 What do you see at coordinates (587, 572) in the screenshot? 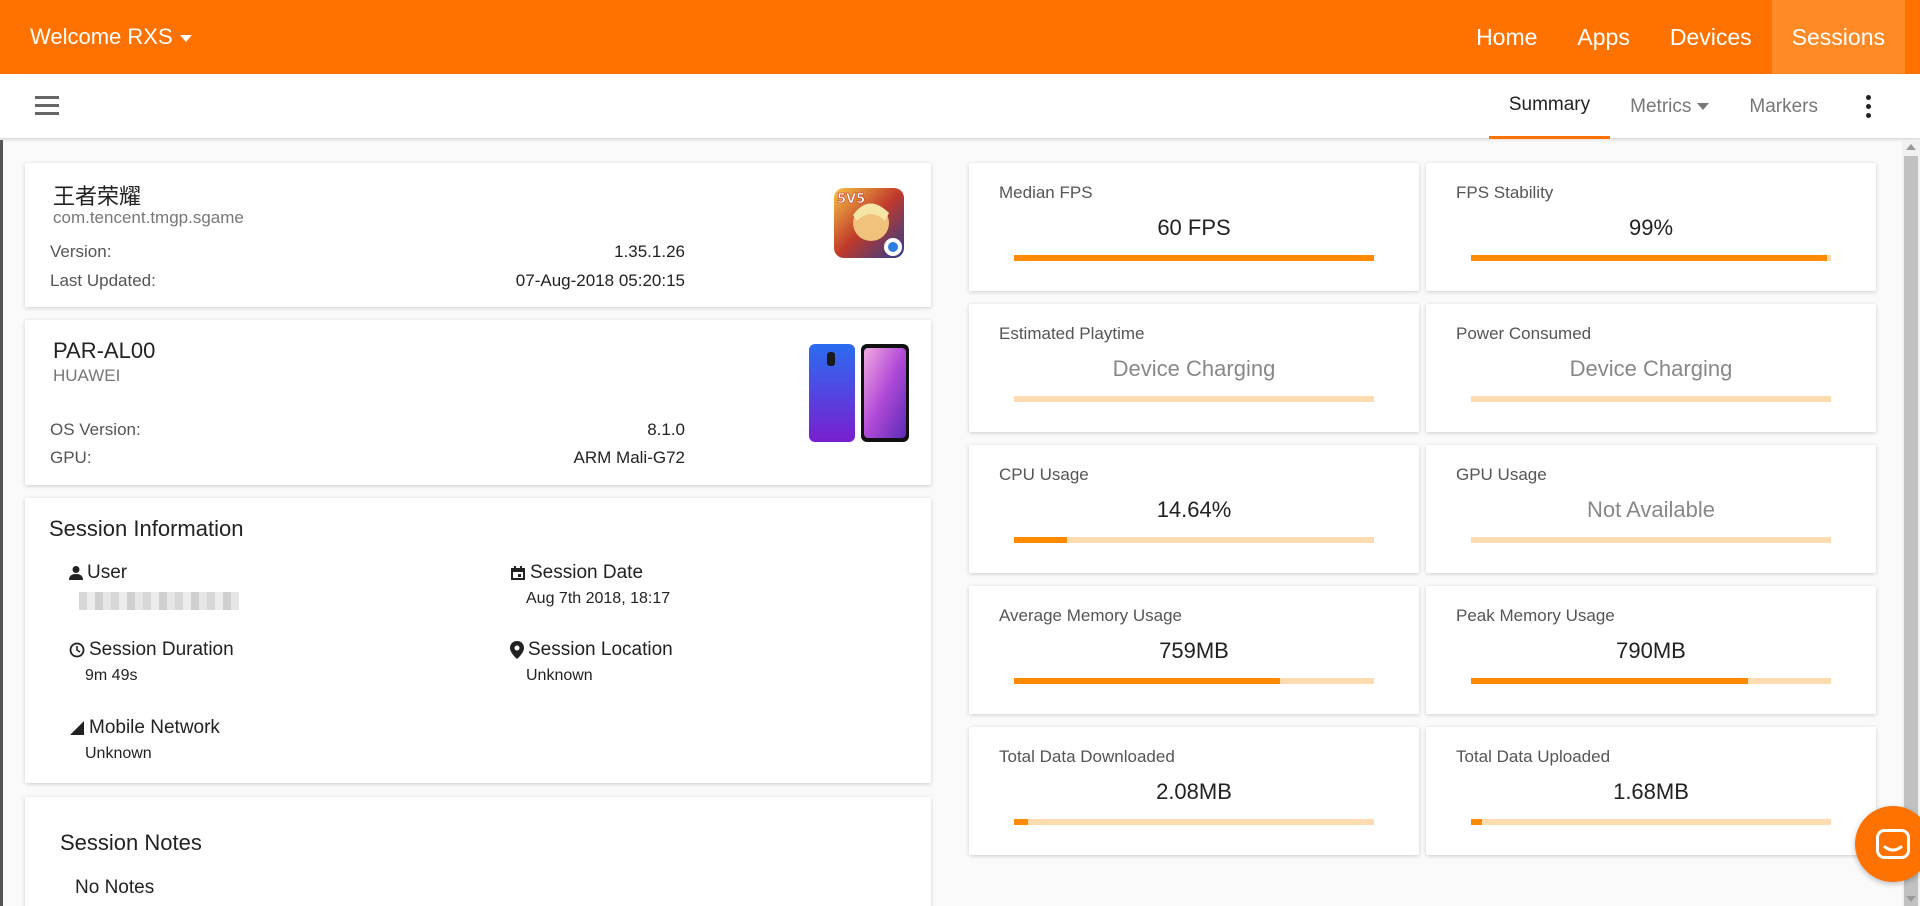
I see `session-date-label: Session Date` at bounding box center [587, 572].